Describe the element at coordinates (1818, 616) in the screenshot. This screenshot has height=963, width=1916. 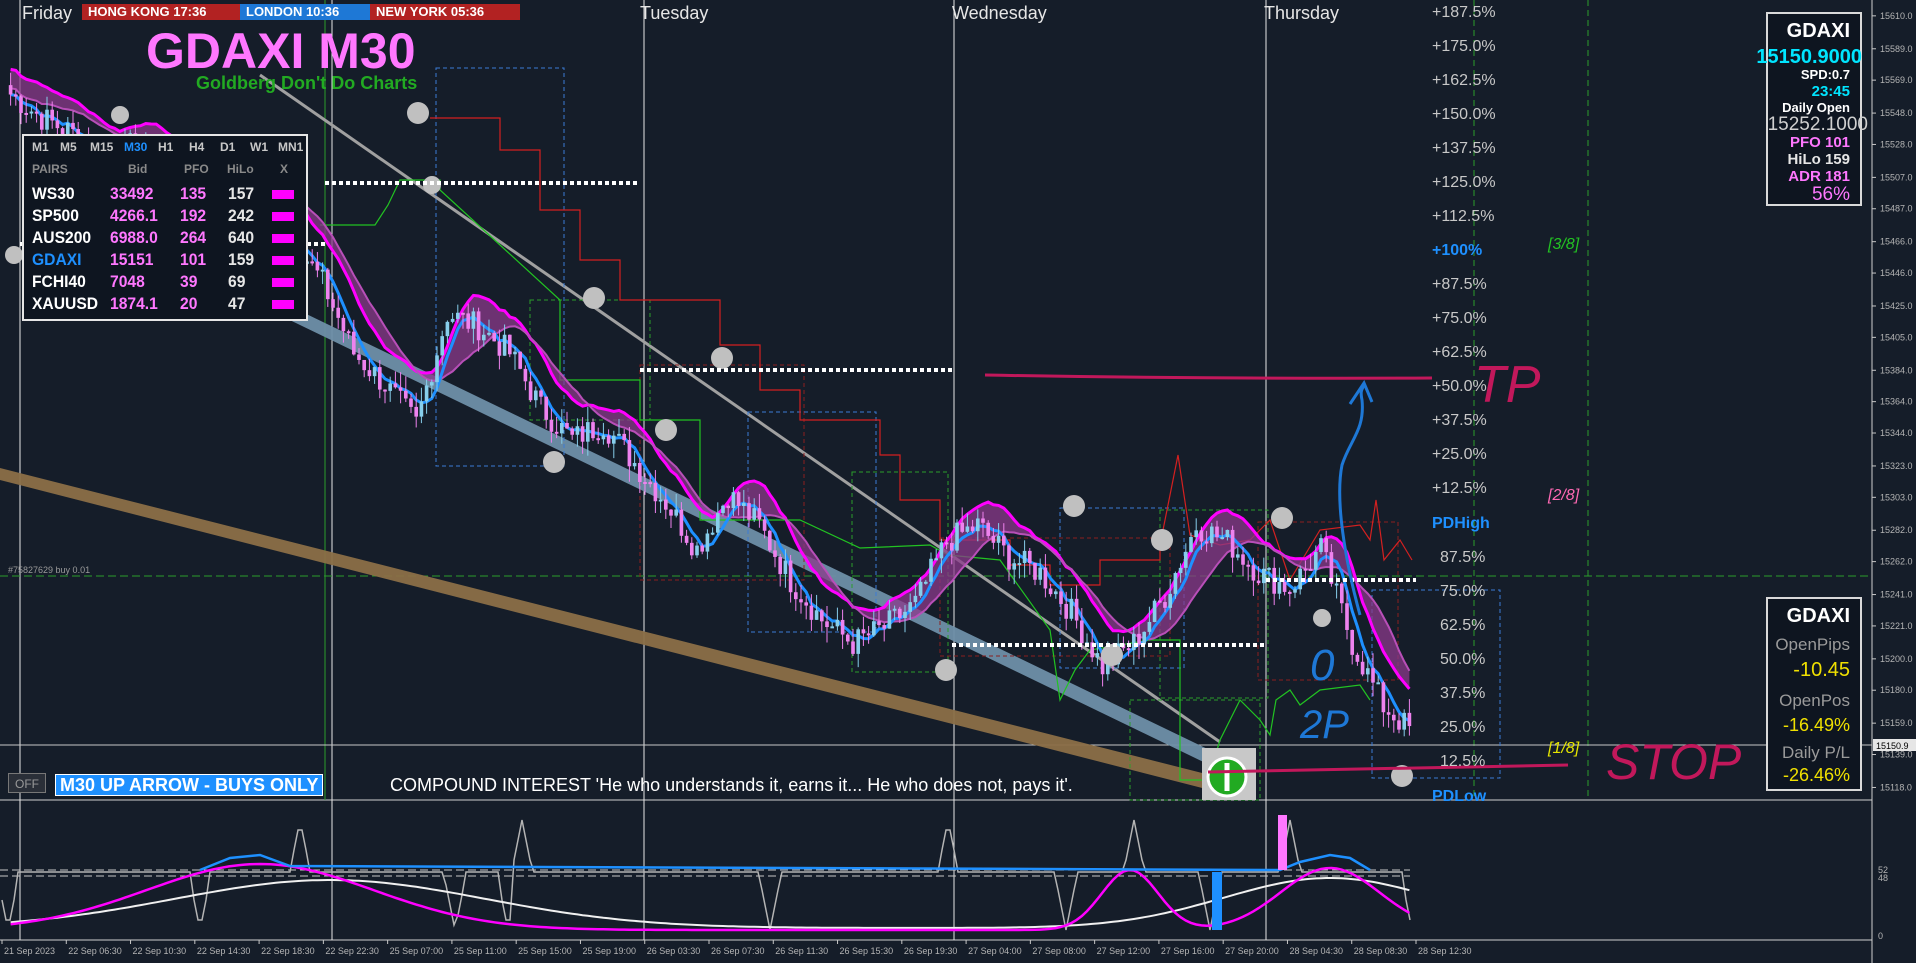
I see `pl-symbol: GDAXI` at that location.